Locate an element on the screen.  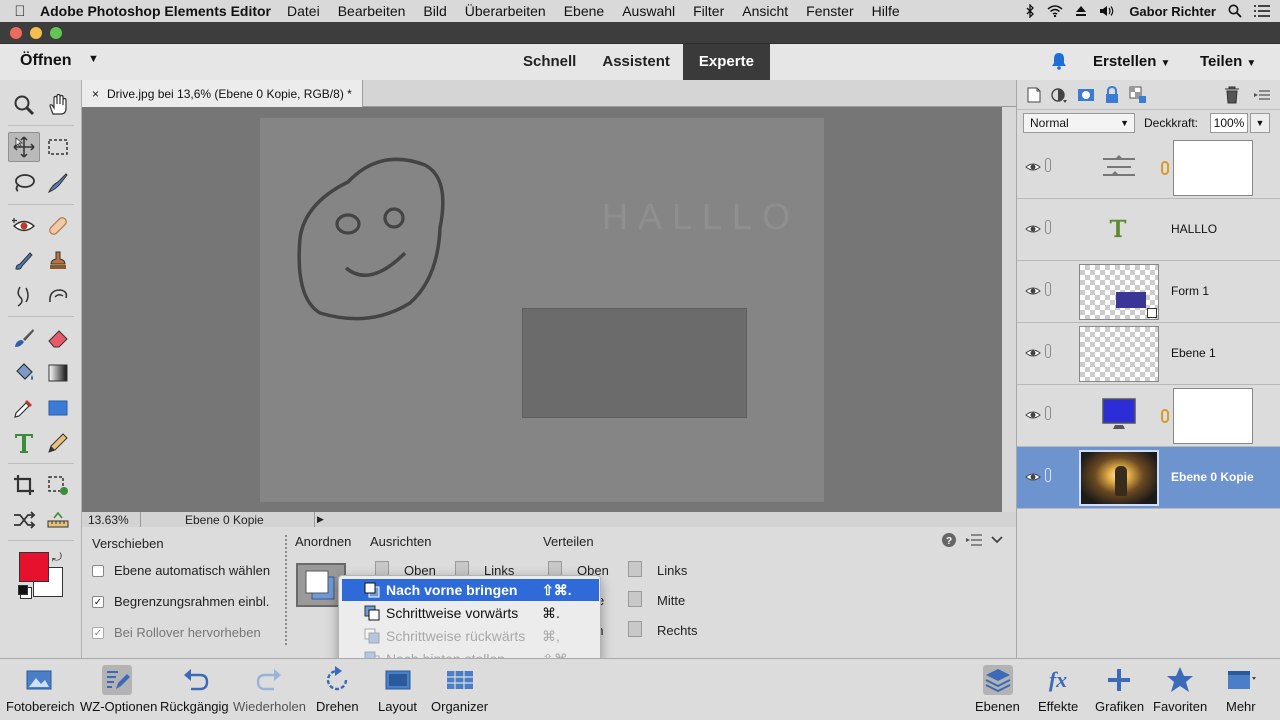
pencil-tool-icon is located at coordinates (58, 443).